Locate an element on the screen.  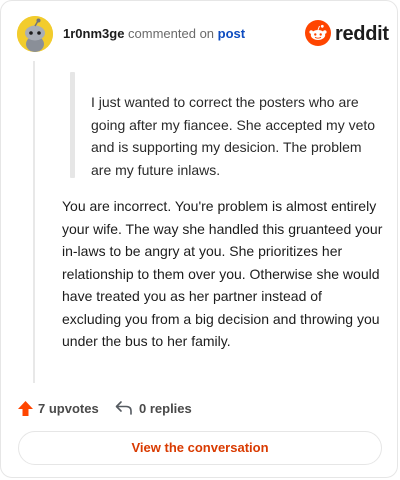
thread-line is located at coordinates (34, 222).